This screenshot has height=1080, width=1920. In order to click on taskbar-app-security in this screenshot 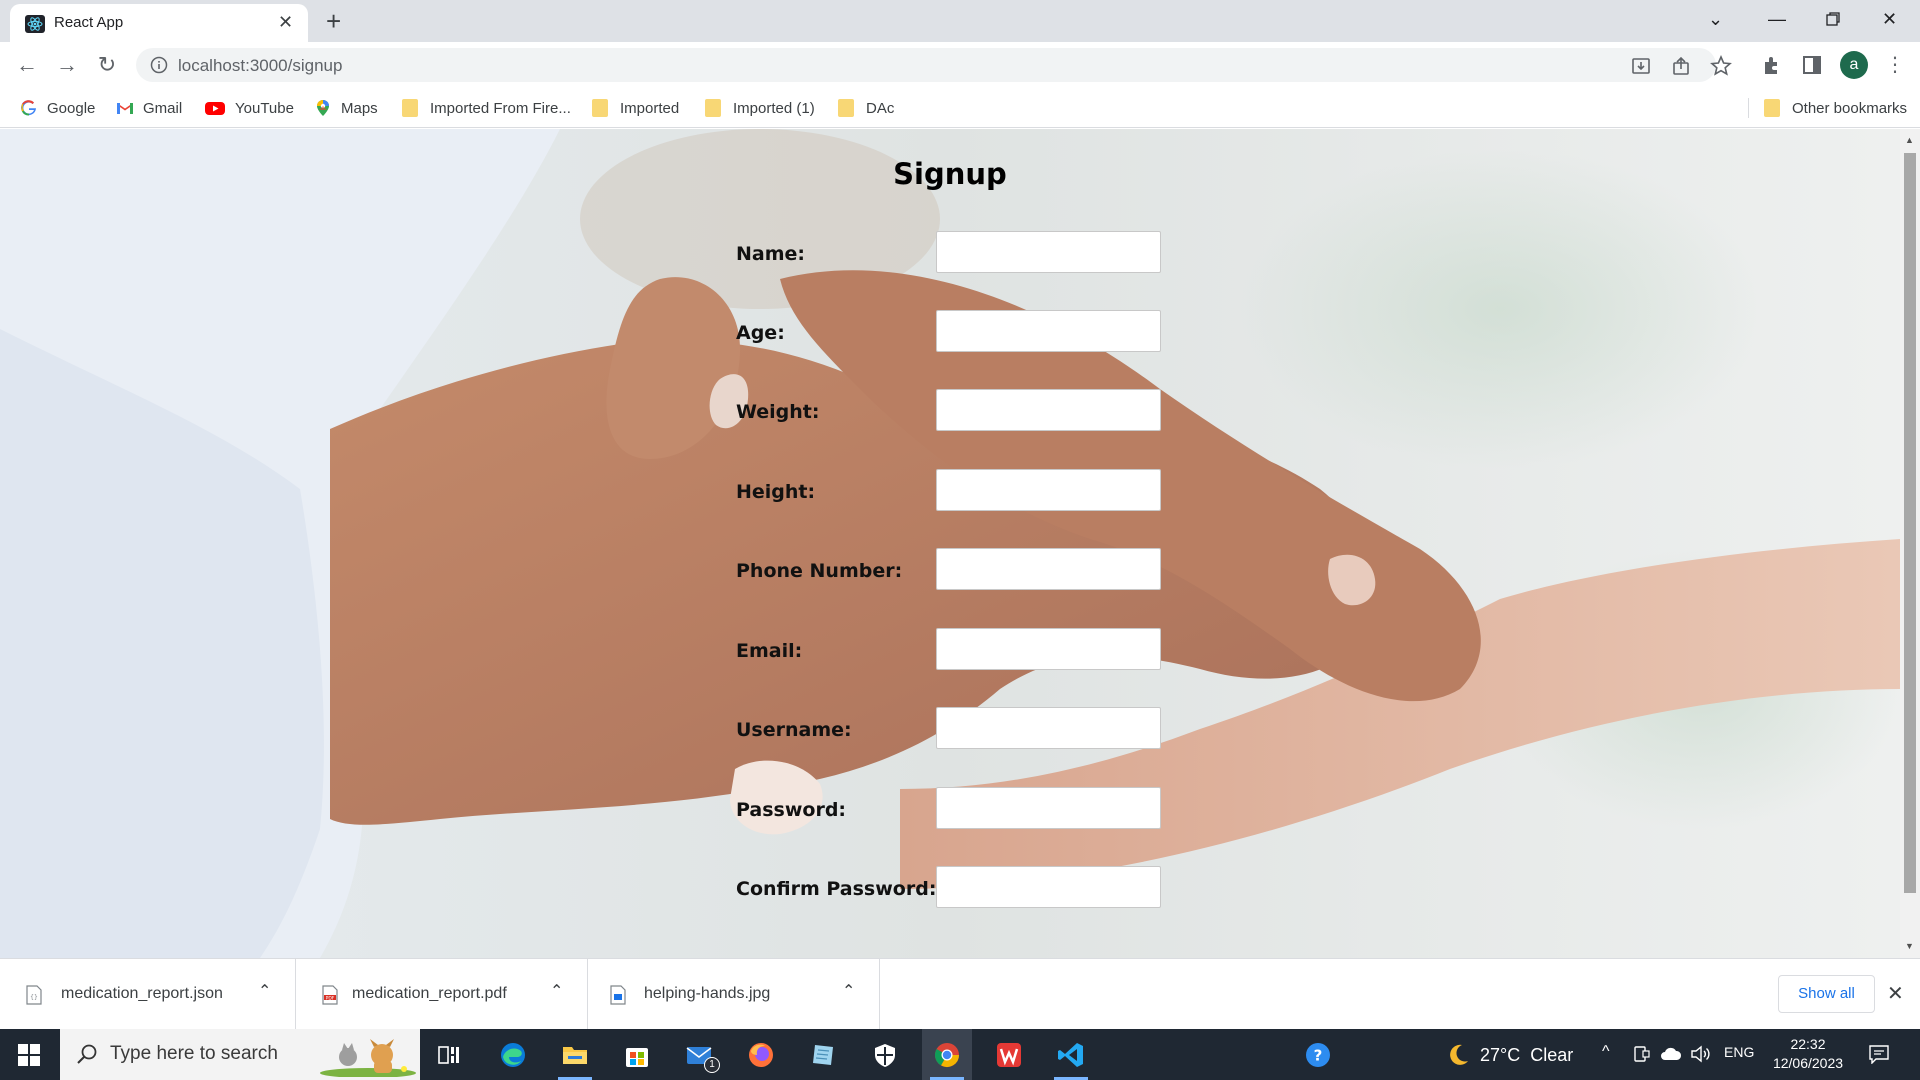, I will do `click(885, 1054)`.